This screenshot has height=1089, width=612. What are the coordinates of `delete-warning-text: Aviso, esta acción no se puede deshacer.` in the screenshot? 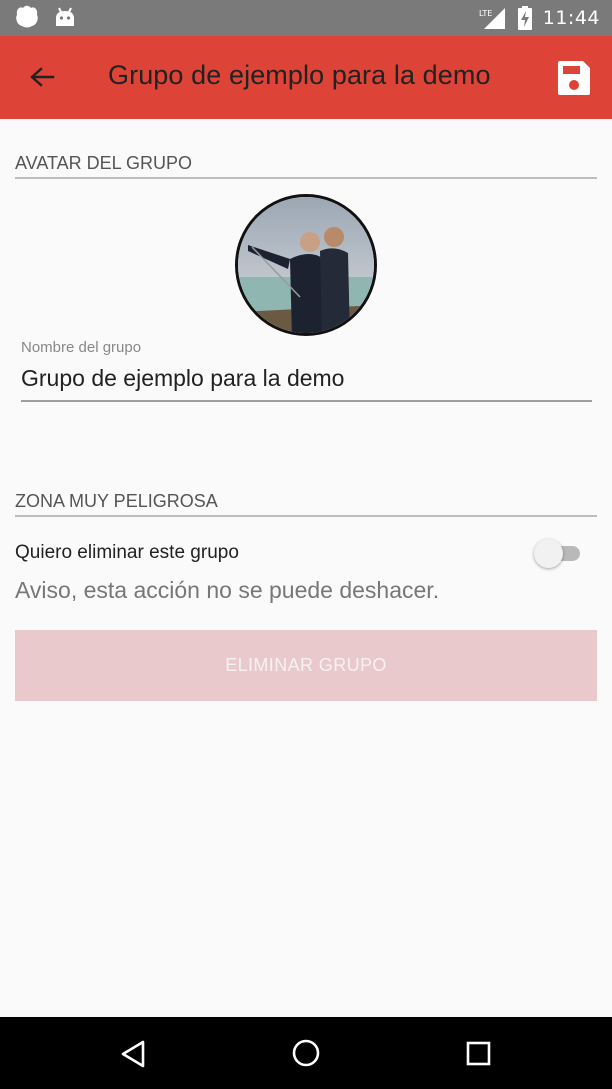 It's located at (227, 590).